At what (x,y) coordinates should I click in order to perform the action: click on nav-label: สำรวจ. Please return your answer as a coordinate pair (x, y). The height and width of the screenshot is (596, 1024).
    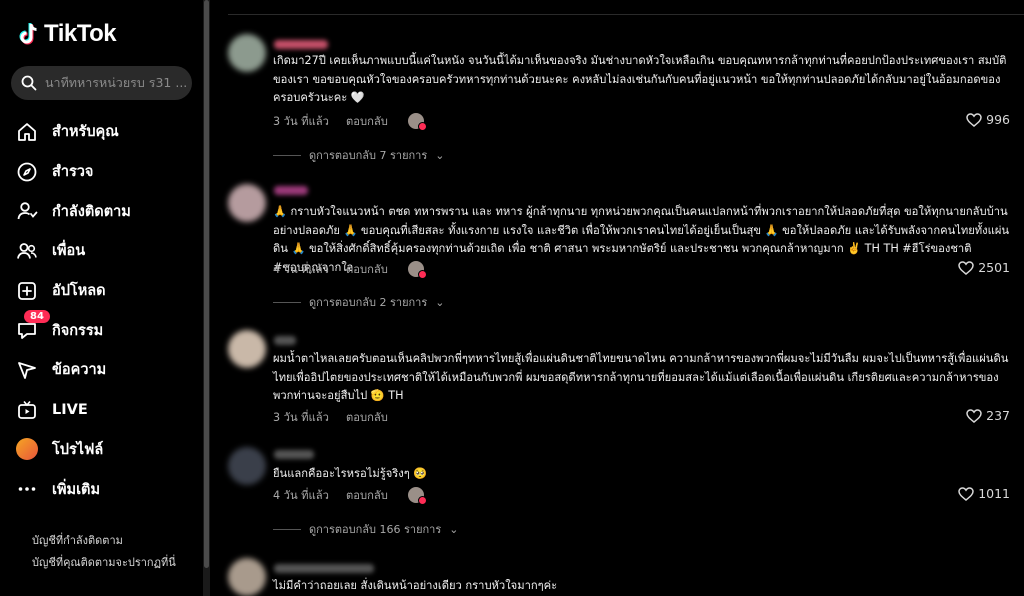
    Looking at the image, I should click on (73, 172).